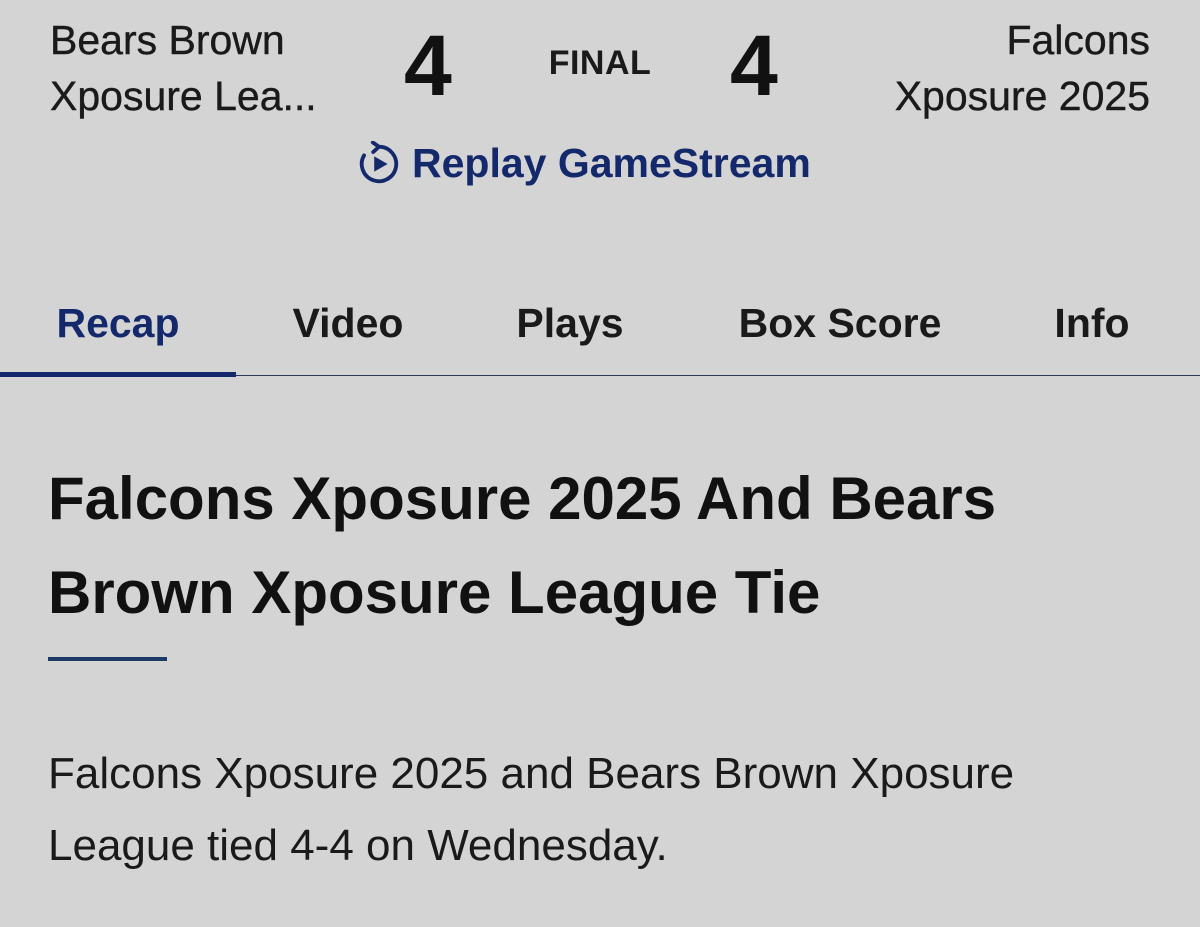  What do you see at coordinates (1078, 40) in the screenshot?
I see `home-team-line1: Falcons` at bounding box center [1078, 40].